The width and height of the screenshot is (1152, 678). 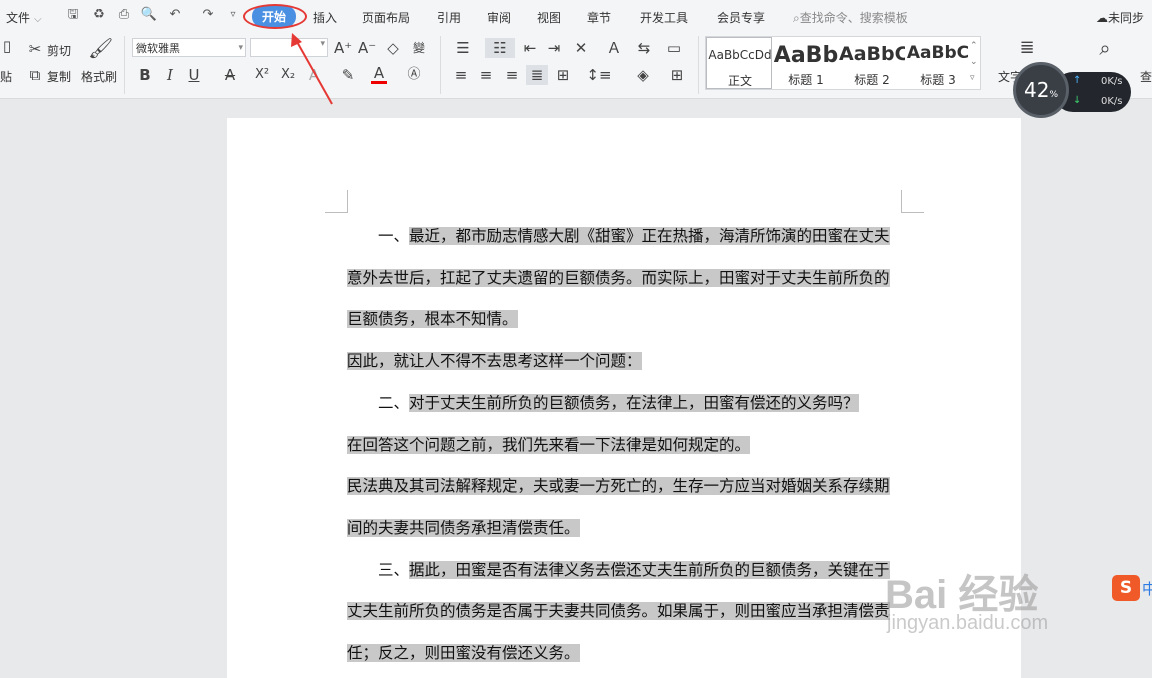 What do you see at coordinates (614, 48) in the screenshot?
I see `text-direction-icon: Ａ` at bounding box center [614, 48].